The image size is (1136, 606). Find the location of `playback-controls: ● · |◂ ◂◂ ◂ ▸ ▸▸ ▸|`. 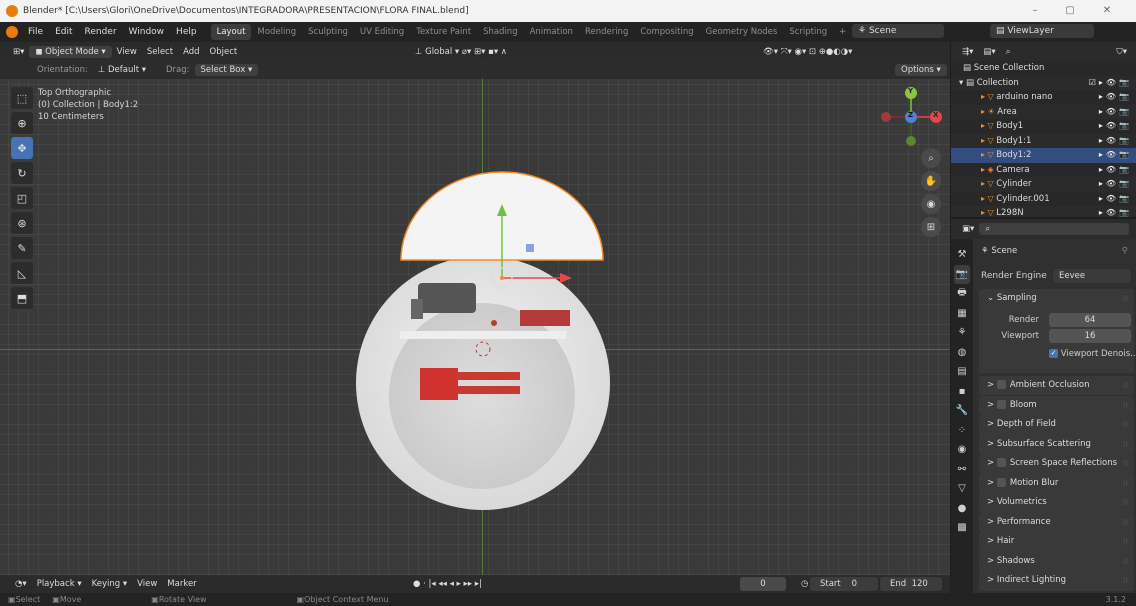

playback-controls: ● · |◂ ◂◂ ◂ ▸ ▸▸ ▸| is located at coordinates (447, 584).